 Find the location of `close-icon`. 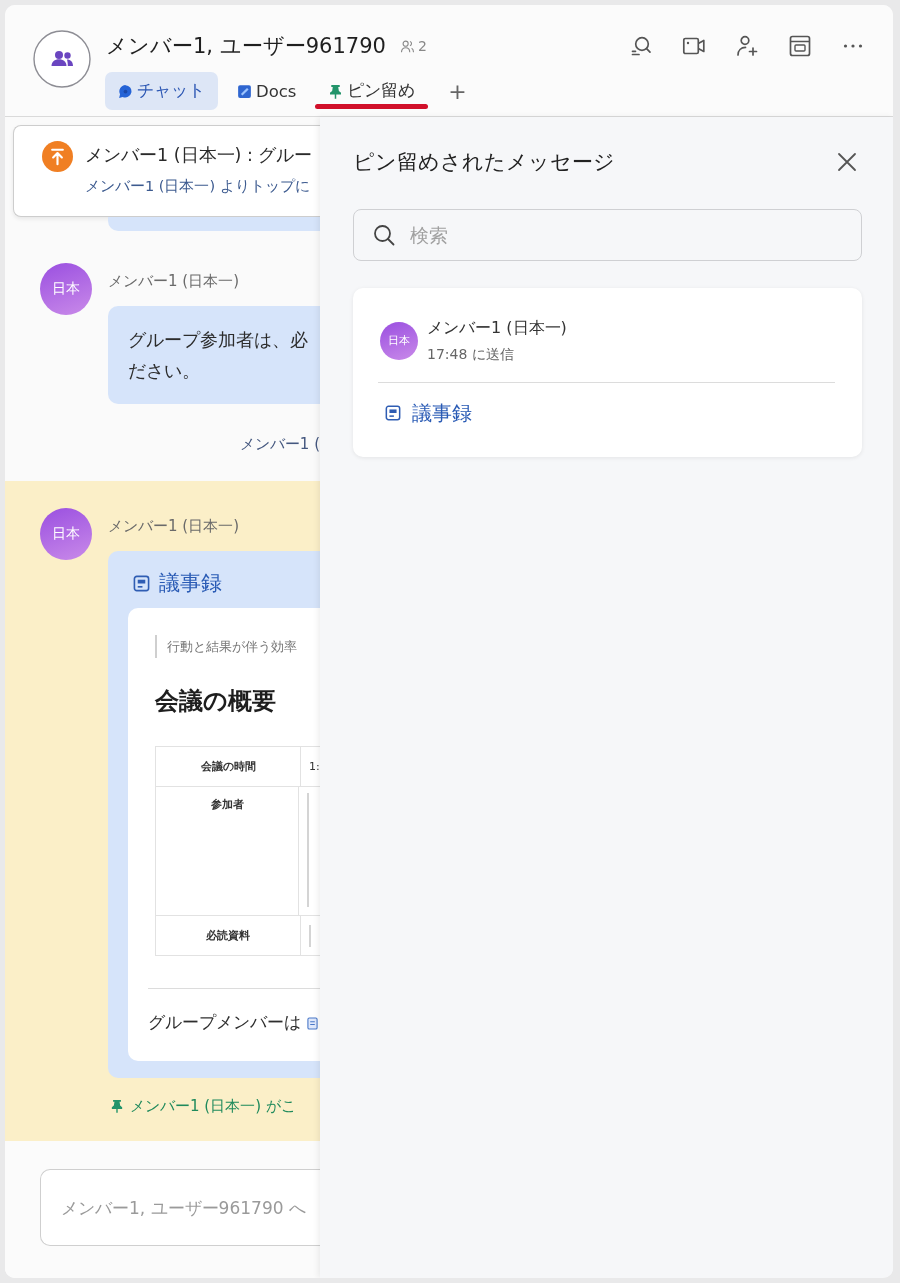

close-icon is located at coordinates (847, 162).